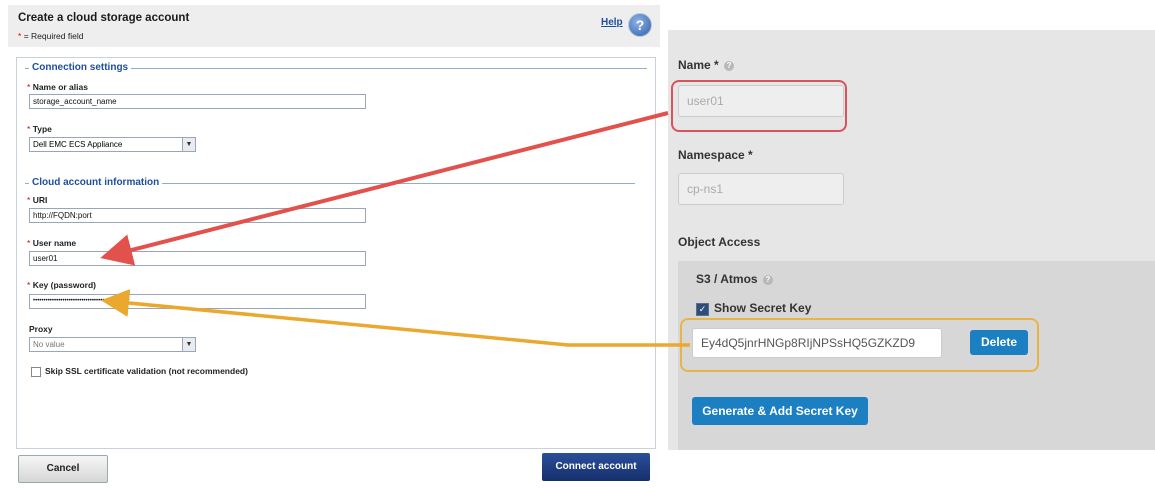  What do you see at coordinates (395, 318) in the screenshot?
I see `orange-arrow` at bounding box center [395, 318].